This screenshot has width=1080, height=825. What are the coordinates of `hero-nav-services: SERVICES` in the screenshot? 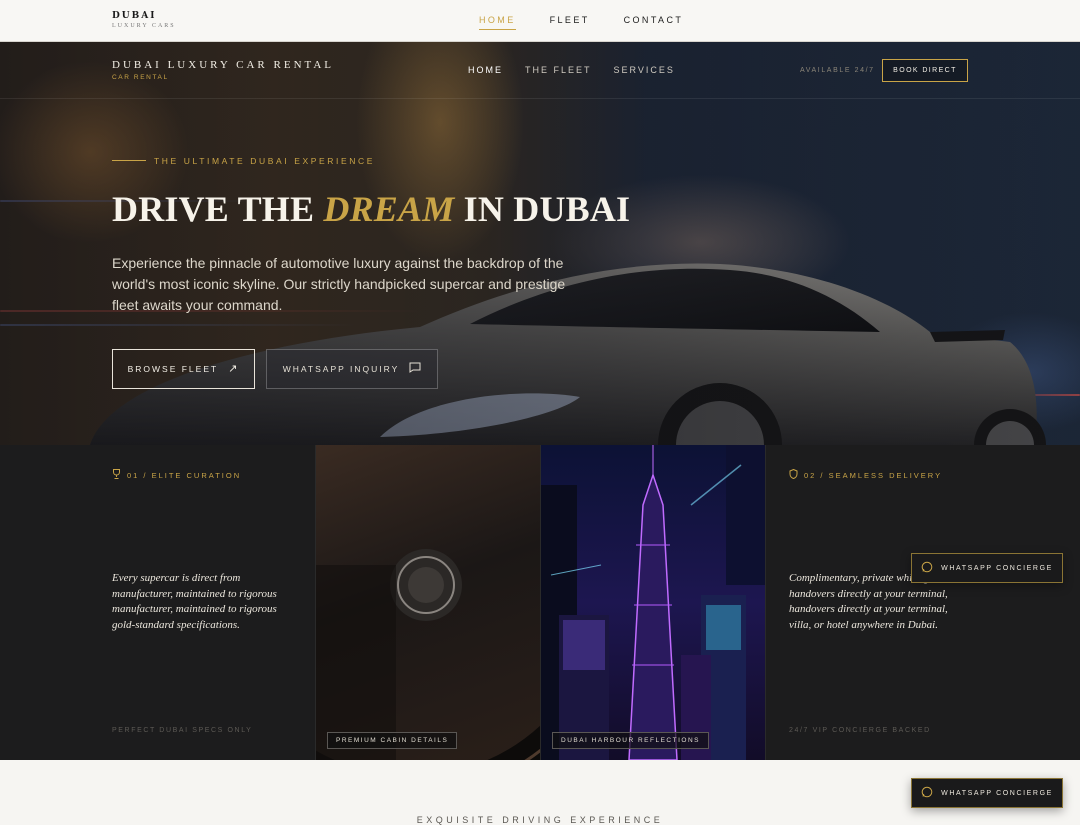 It's located at (644, 70).